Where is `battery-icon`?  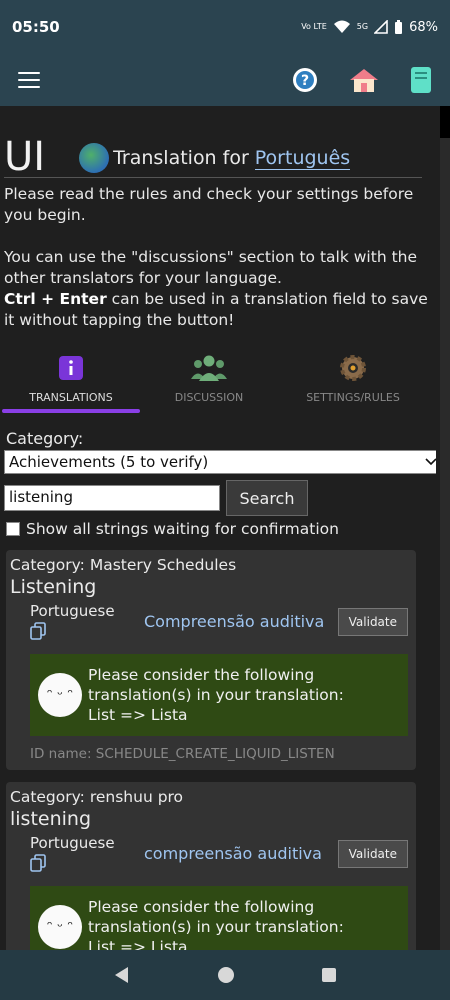 battery-icon is located at coordinates (399, 26).